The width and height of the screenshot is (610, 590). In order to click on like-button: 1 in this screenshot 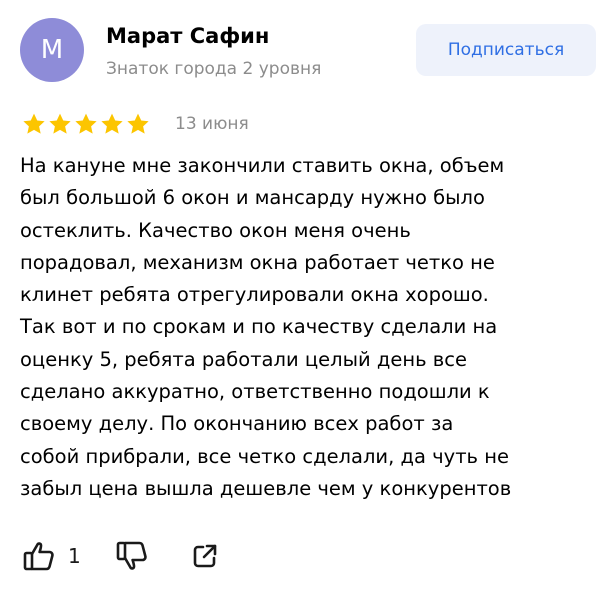, I will do `click(51, 556)`.